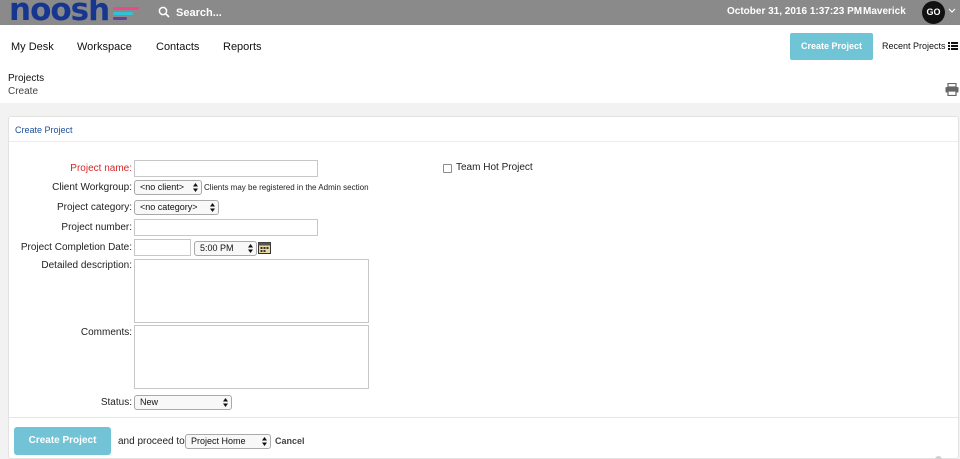 The height and width of the screenshot is (459, 960). Describe the element at coordinates (290, 441) in the screenshot. I see `cancel-link: Cancel` at that location.